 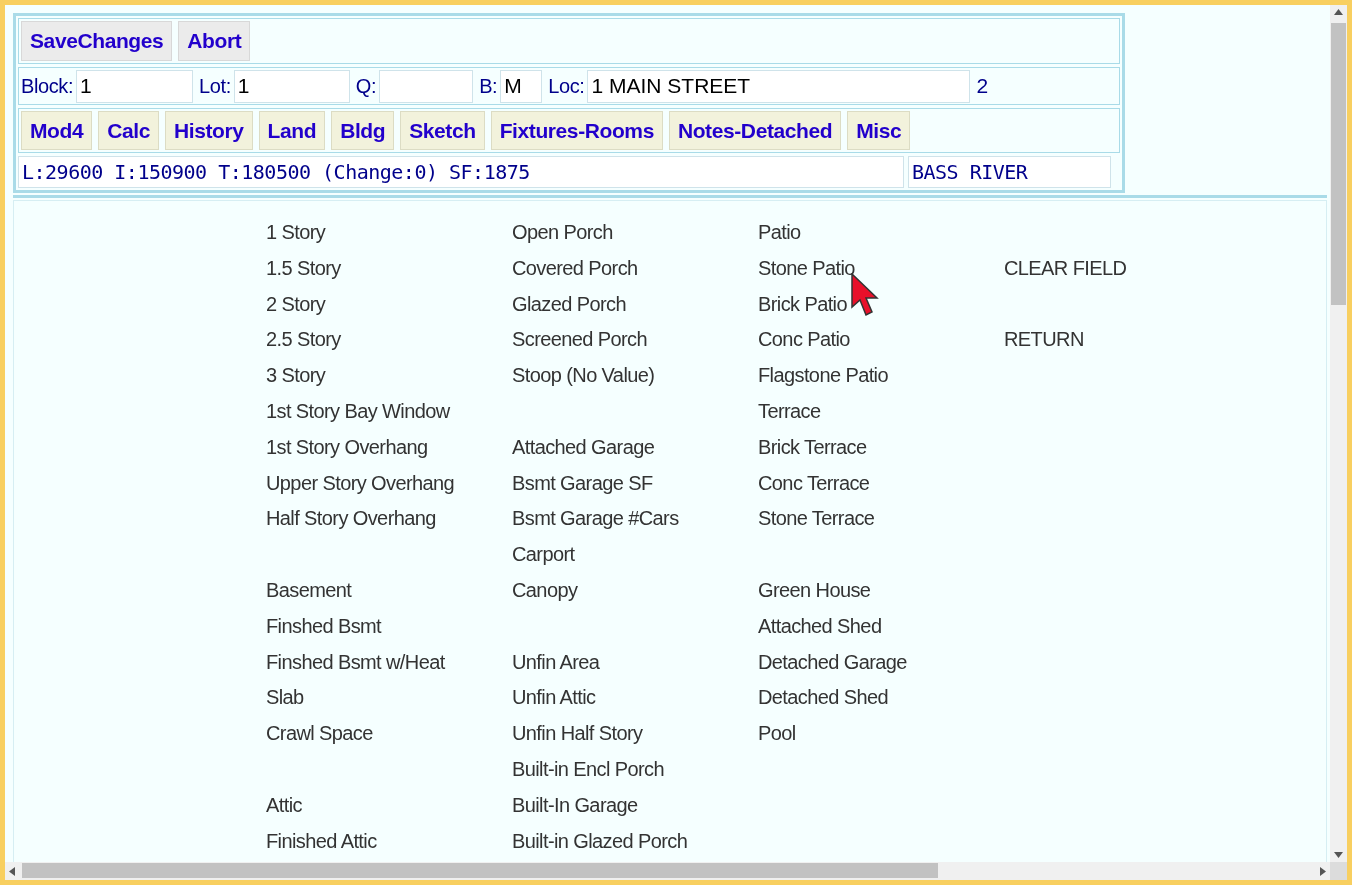 I want to click on option-link: Open Porch, so click(x=562, y=232).